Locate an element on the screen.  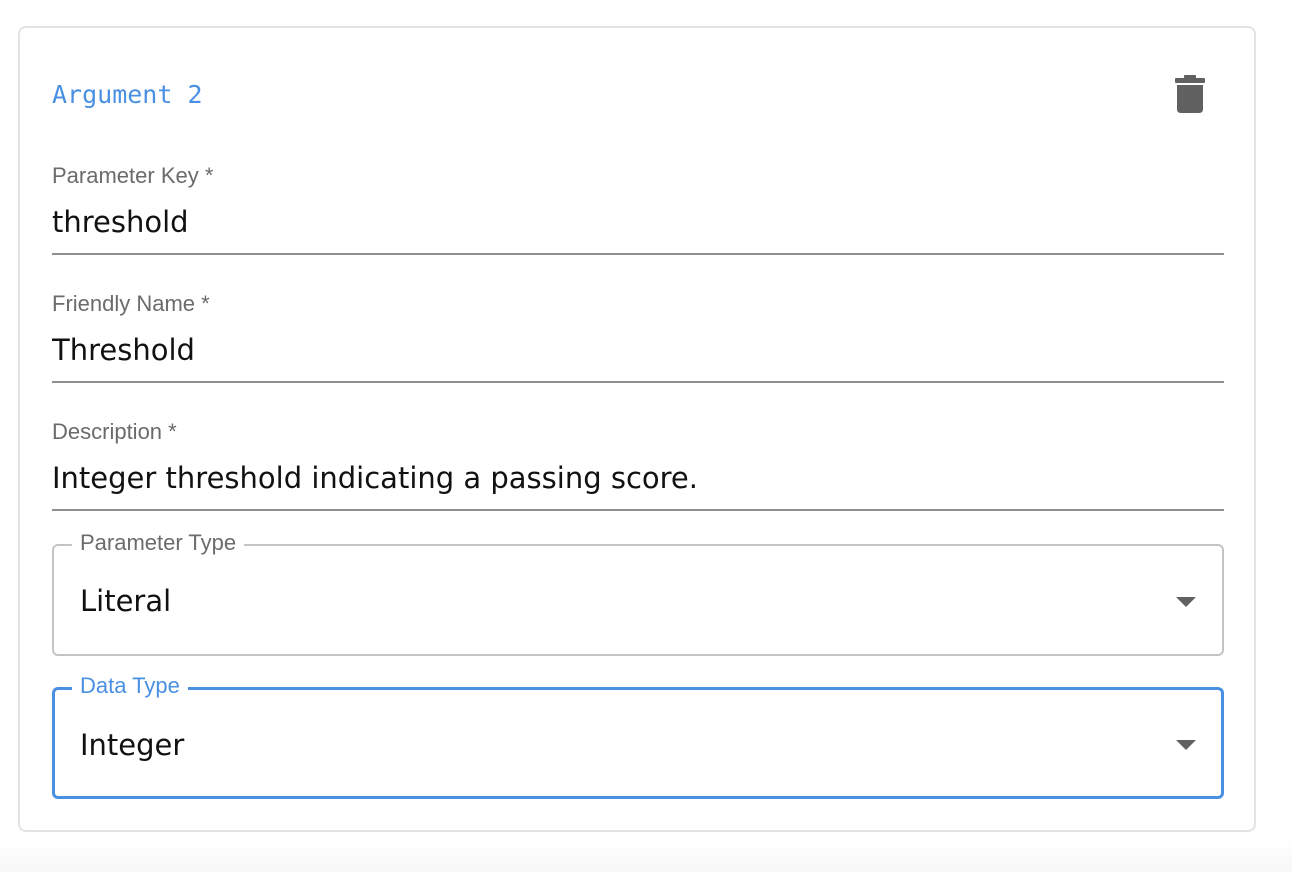
parameter-key-label: Parameter Key * is located at coordinates (133, 175).